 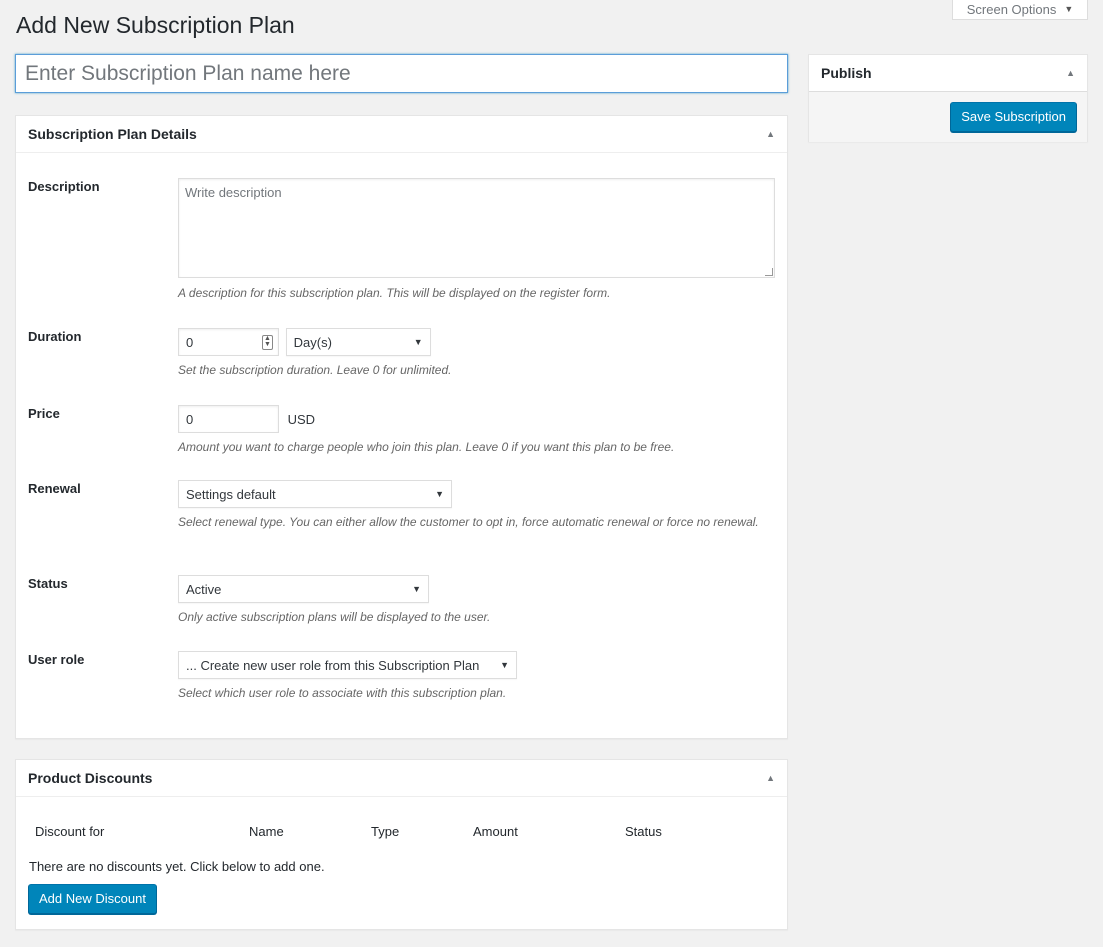 I want to click on column-header: Status, so click(x=643, y=831).